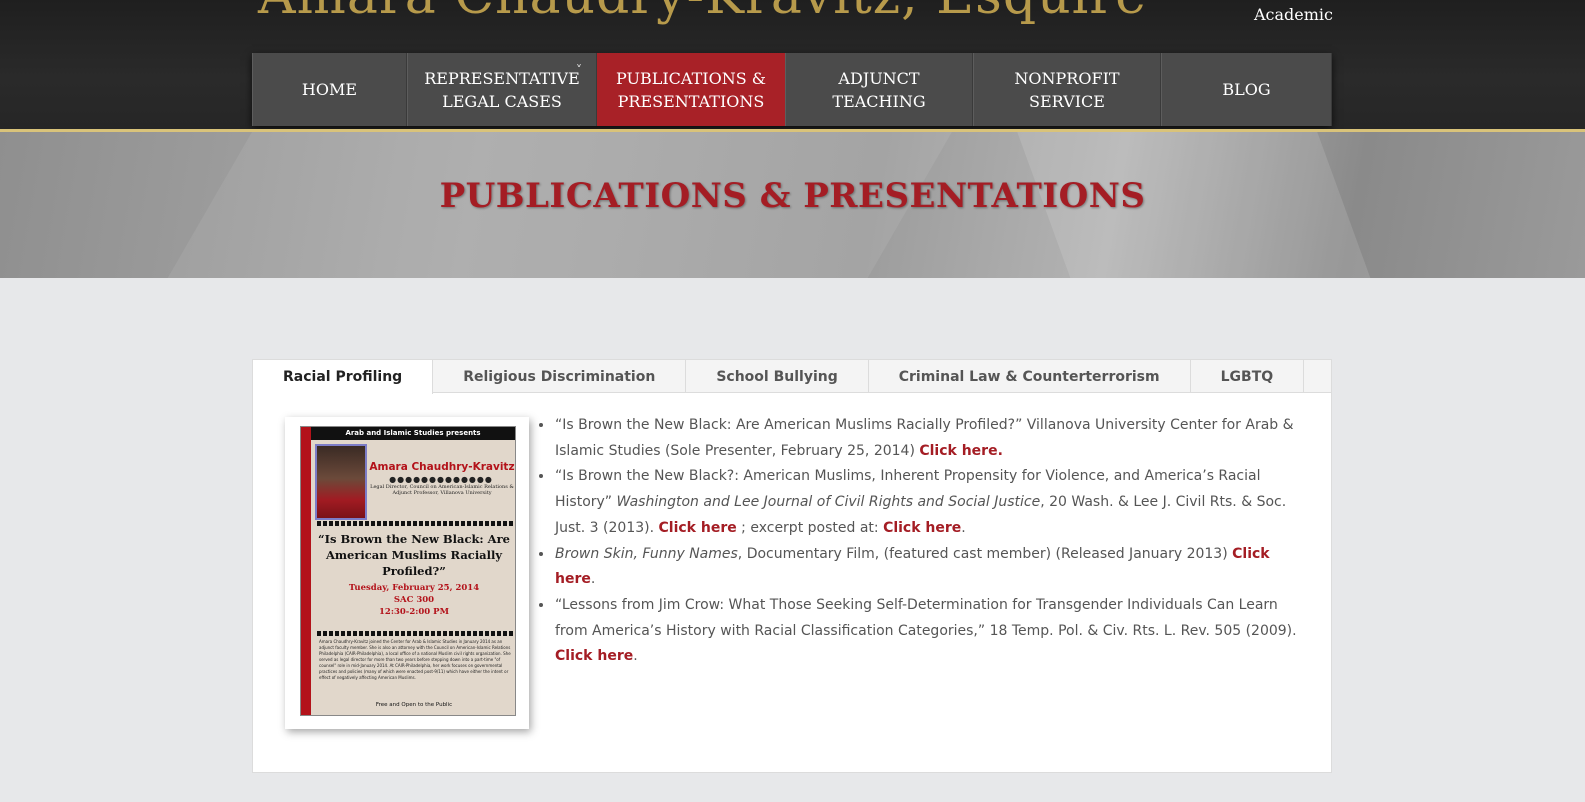 The height and width of the screenshot is (802, 1585). What do you see at coordinates (702, 13) in the screenshot?
I see `site-title: Amara Chaudry-Kravitz, Esquire` at bounding box center [702, 13].